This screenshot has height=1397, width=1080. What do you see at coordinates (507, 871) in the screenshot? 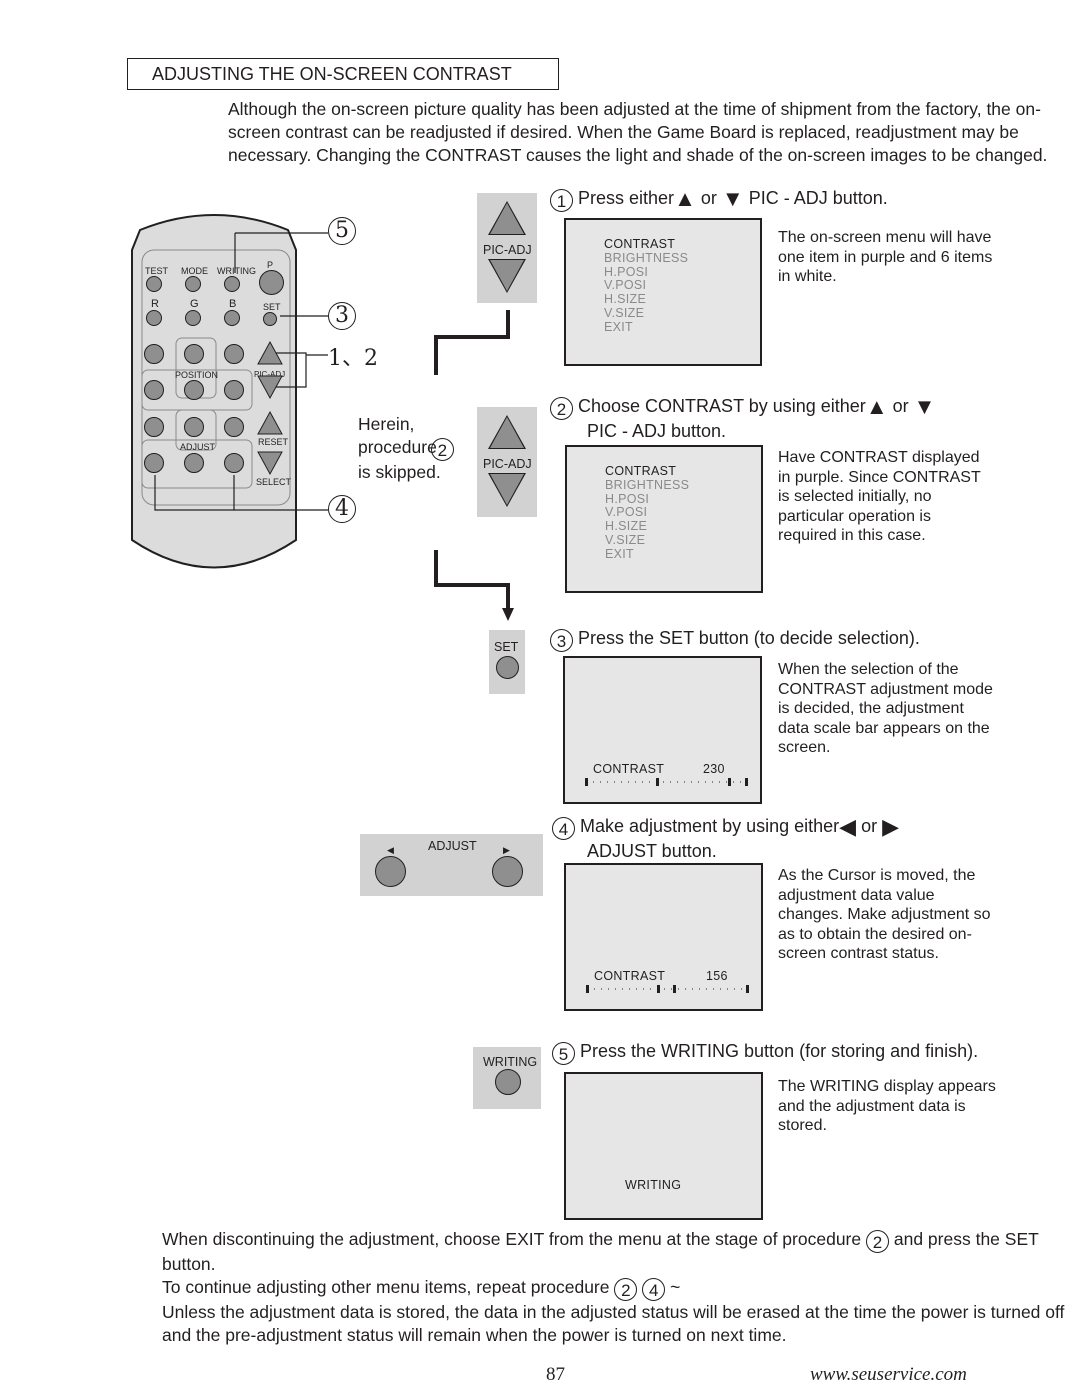
I see `adjust-right-button` at bounding box center [507, 871].